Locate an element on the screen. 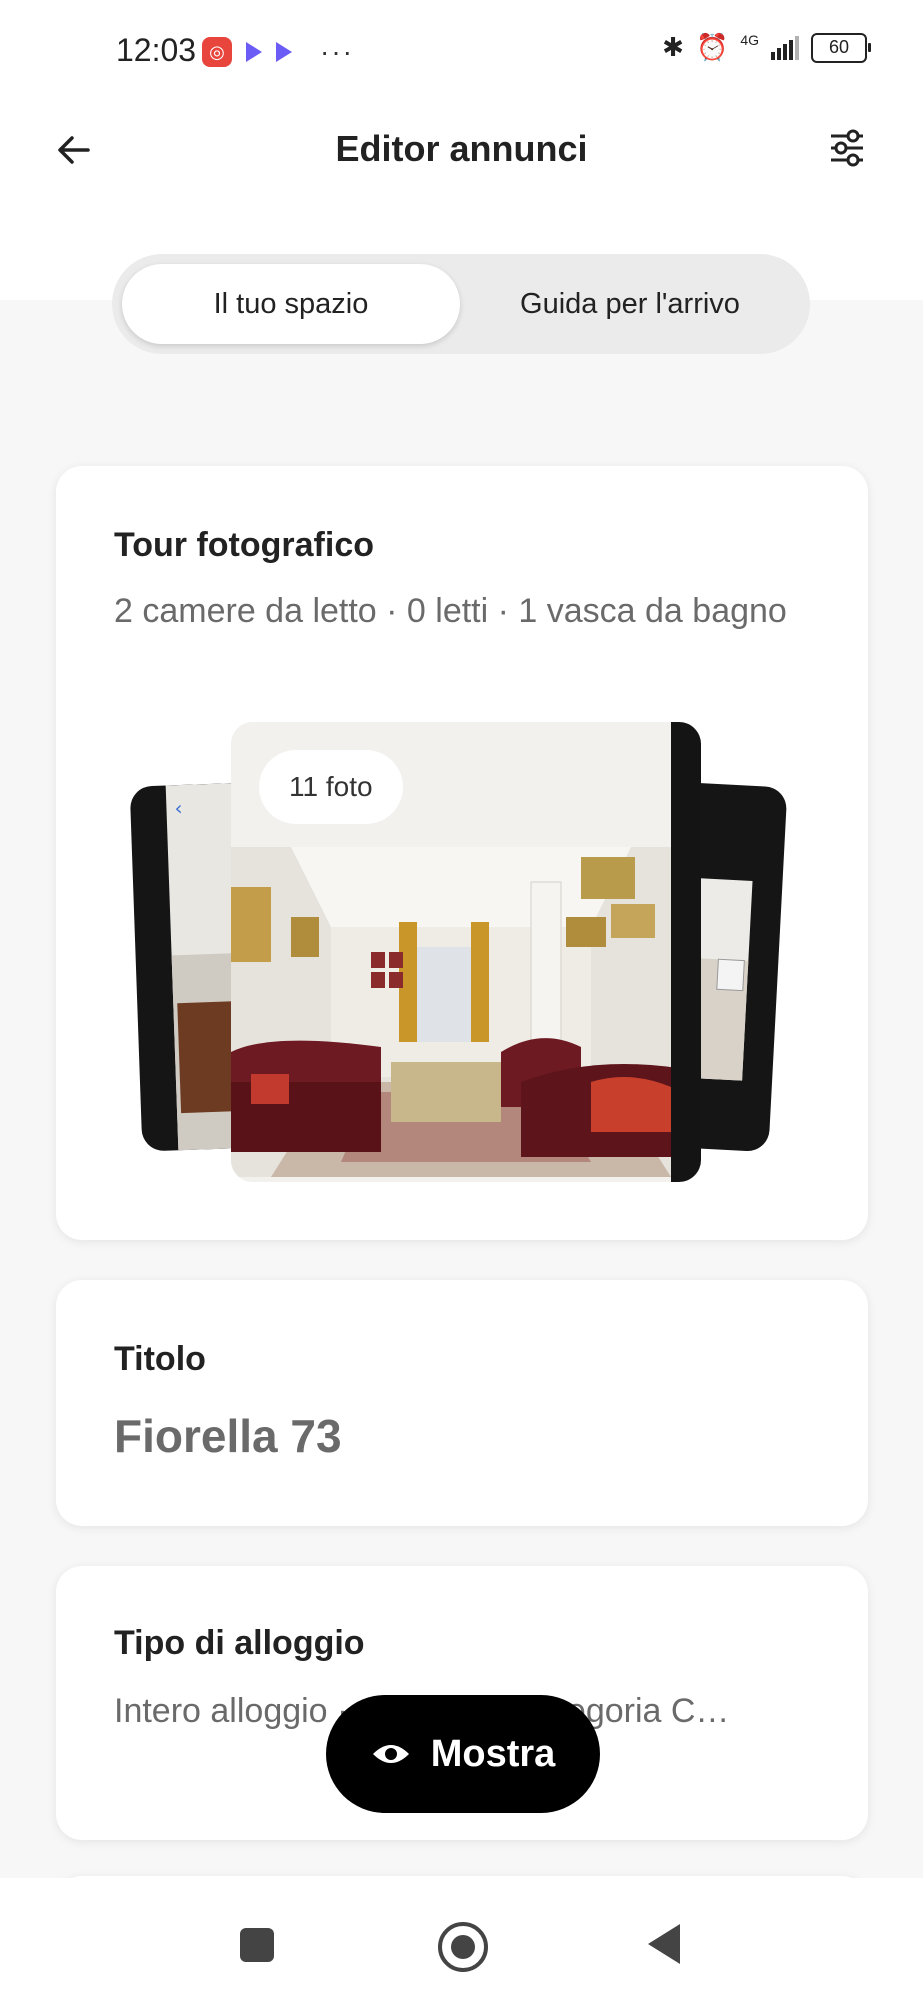  photo-count-badge: 11 foto is located at coordinates (331, 787).